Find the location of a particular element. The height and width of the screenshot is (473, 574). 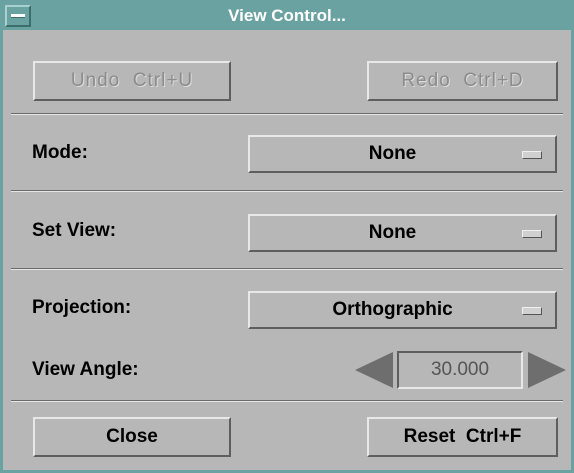

reset-button: Reset Ctrl+F is located at coordinates (462, 437).